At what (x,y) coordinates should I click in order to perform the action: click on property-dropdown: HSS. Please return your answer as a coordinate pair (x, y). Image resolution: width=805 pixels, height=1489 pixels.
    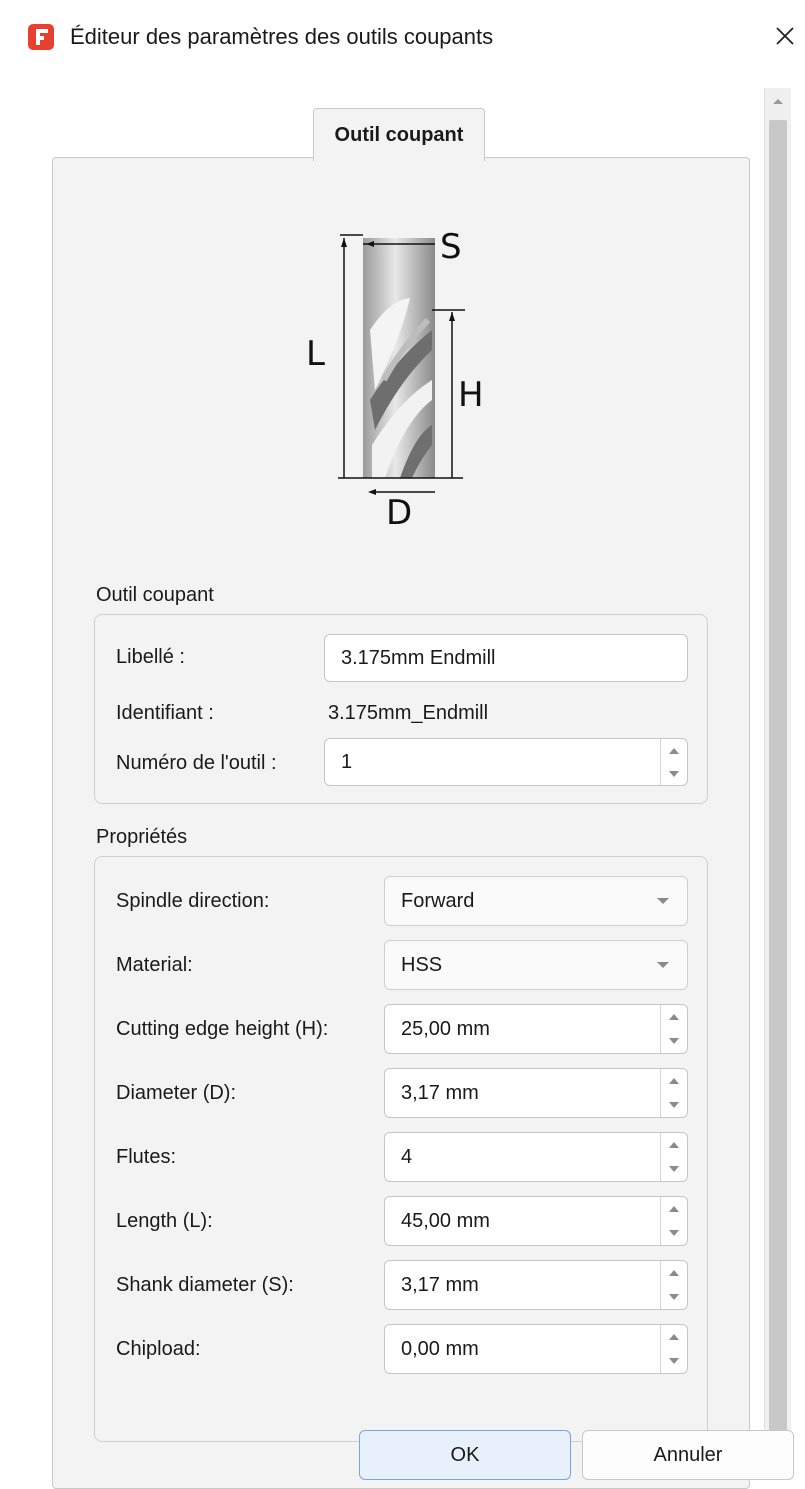
    Looking at the image, I should click on (536, 965).